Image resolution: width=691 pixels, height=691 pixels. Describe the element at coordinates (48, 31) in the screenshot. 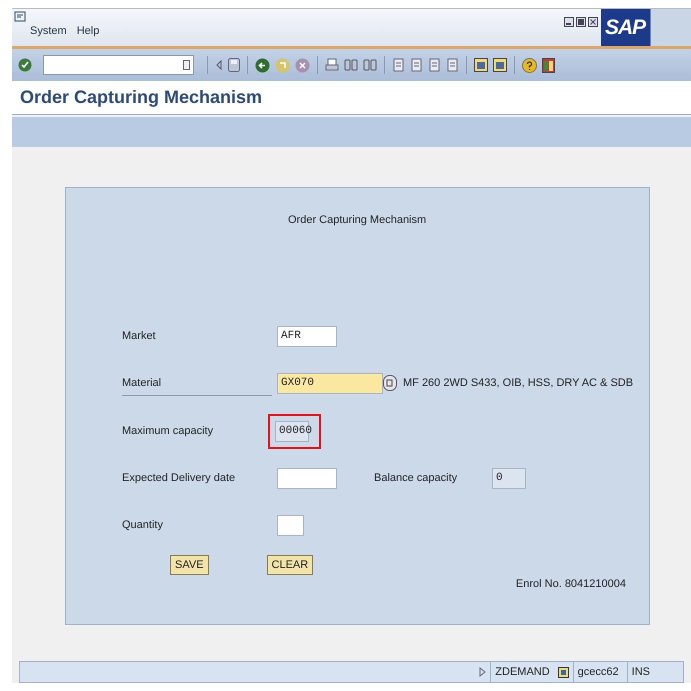

I see `menu-item: System` at that location.